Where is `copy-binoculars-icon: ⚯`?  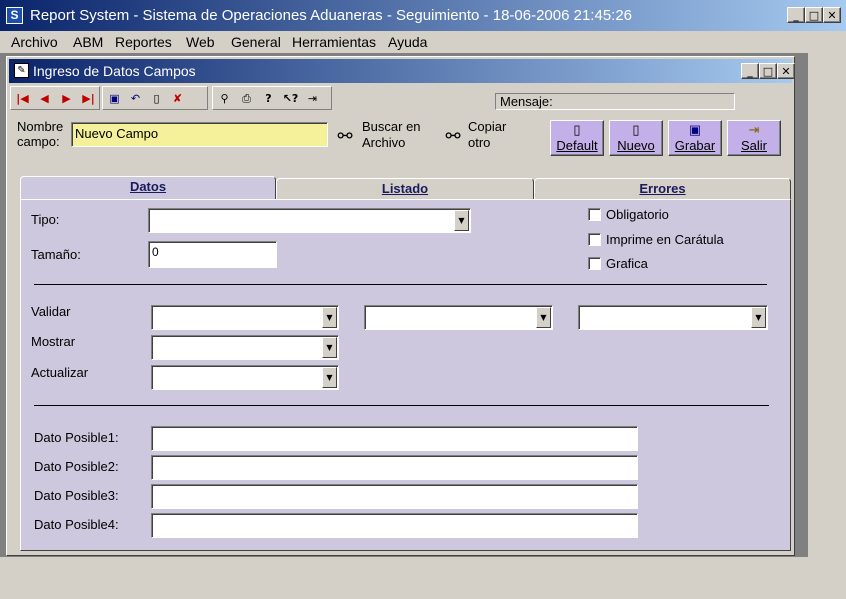
copy-binoculars-icon: ⚯ is located at coordinates (453, 136).